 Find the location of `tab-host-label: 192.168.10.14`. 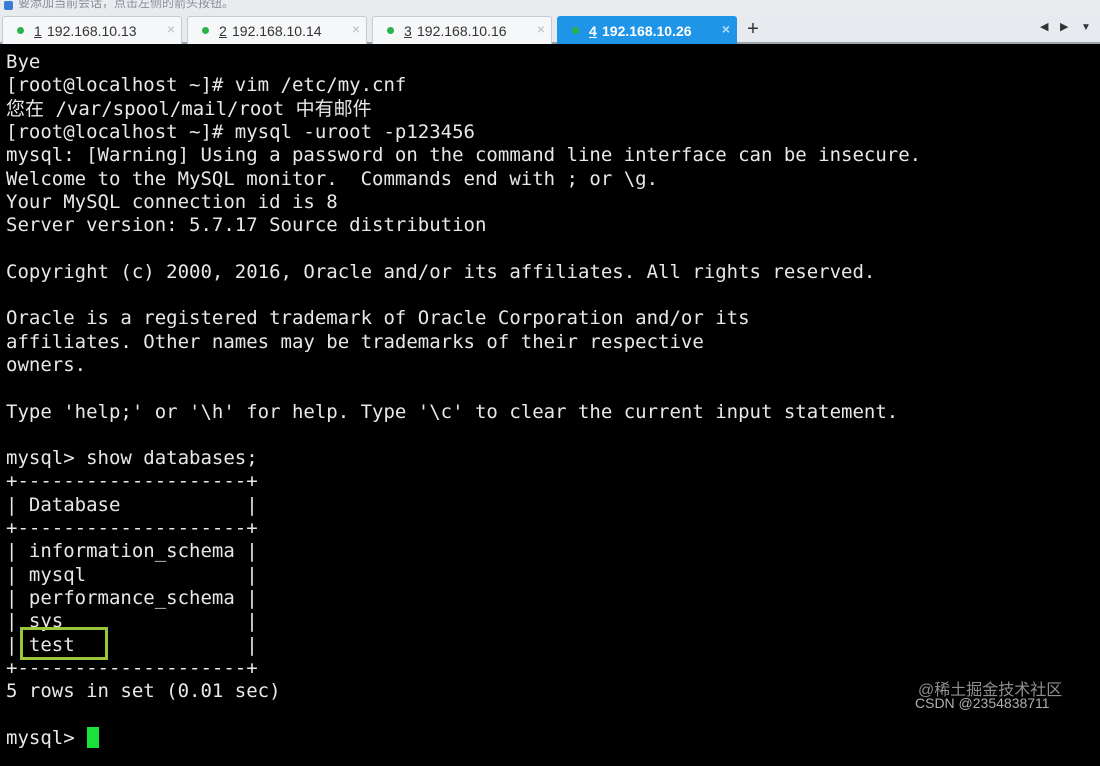

tab-host-label: 192.168.10.14 is located at coordinates (277, 31).